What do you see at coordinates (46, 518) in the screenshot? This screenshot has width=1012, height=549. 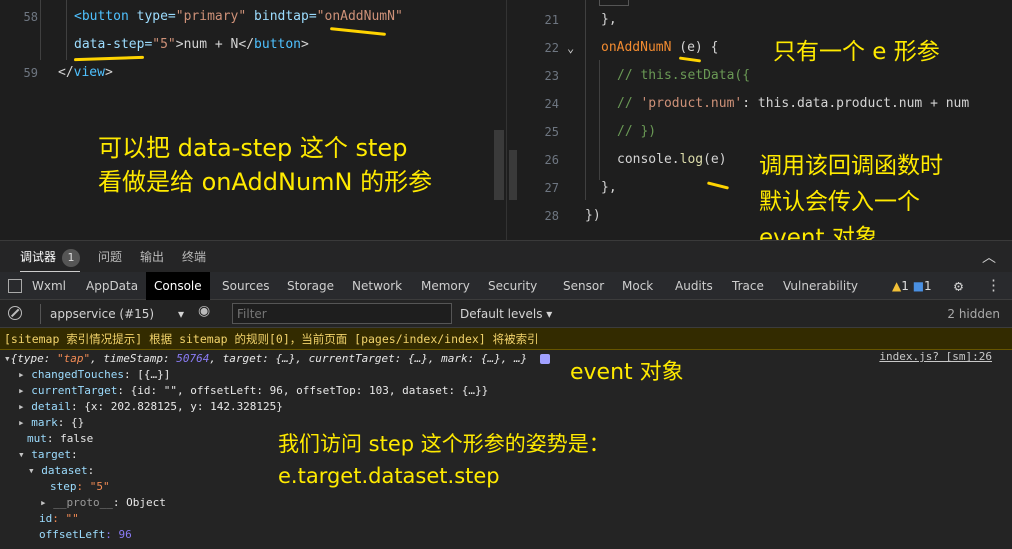 I see `prop-key: id` at bounding box center [46, 518].